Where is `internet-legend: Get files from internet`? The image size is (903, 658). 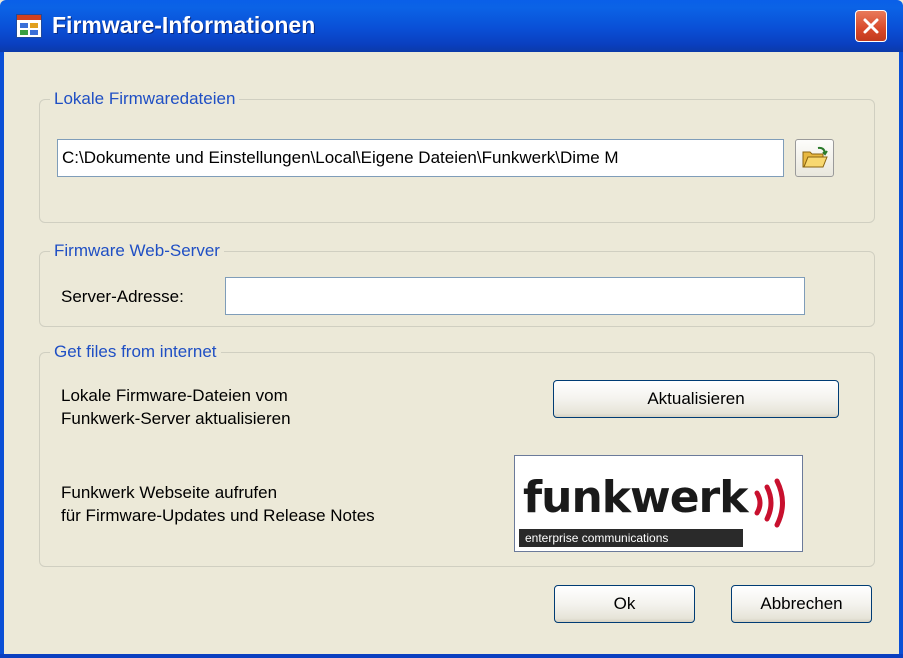
internet-legend: Get files from internet is located at coordinates (135, 352).